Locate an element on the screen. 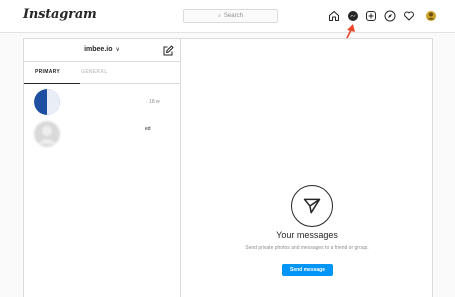 The height and width of the screenshot is (297, 455). messenger-icon is located at coordinates (353, 16).